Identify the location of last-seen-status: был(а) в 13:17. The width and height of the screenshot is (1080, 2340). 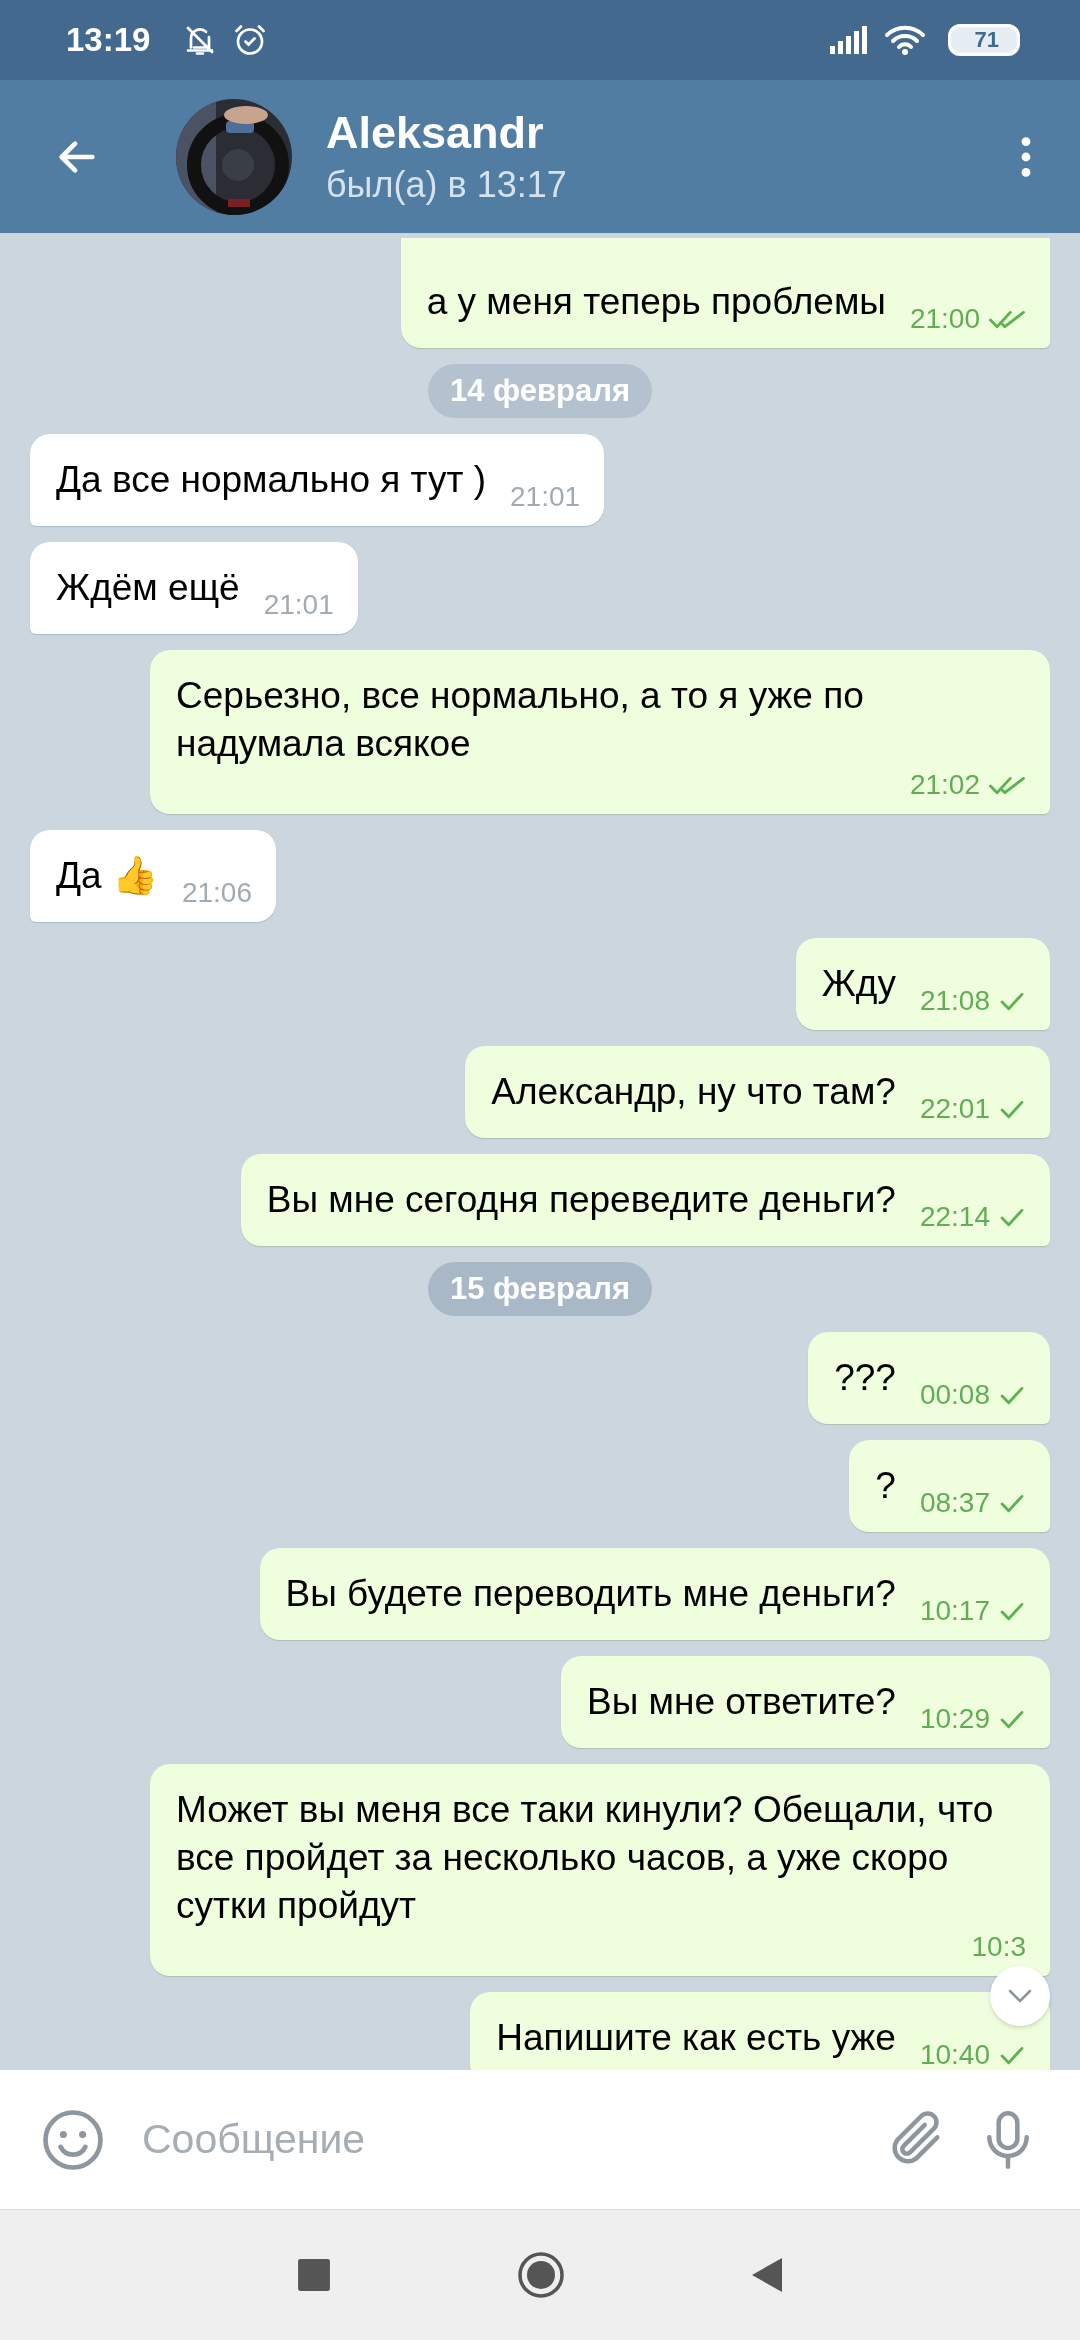
(447, 184).